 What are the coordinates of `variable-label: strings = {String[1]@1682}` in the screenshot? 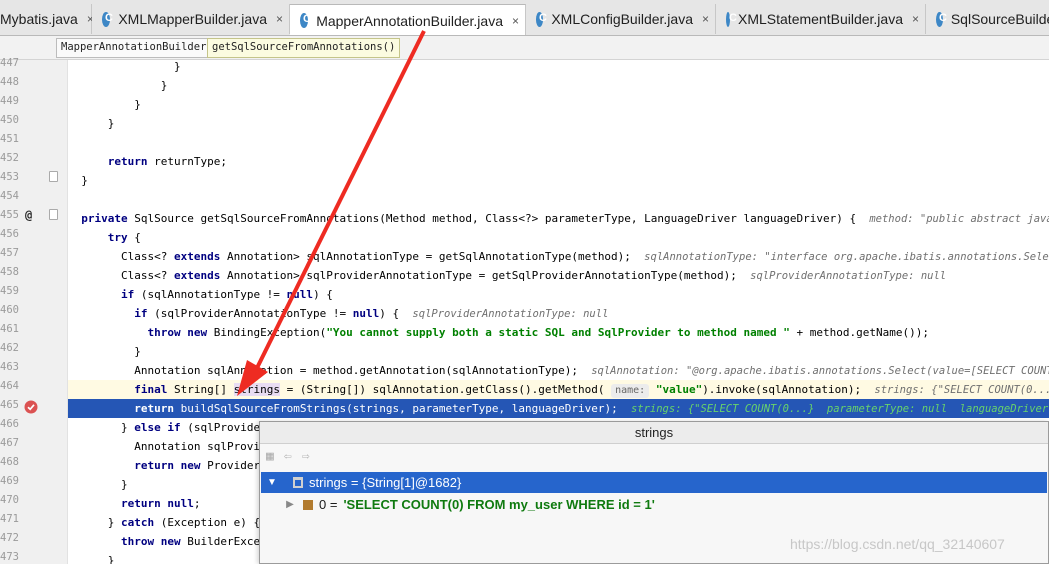 It's located at (385, 482).